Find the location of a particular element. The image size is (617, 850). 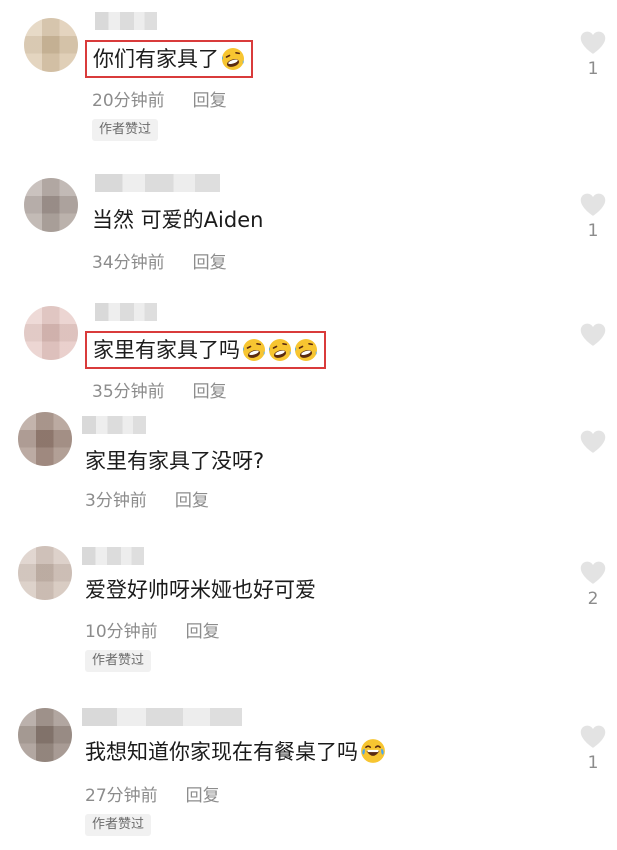

comment-meta: 20分钟前 回复 is located at coordinates (159, 98).